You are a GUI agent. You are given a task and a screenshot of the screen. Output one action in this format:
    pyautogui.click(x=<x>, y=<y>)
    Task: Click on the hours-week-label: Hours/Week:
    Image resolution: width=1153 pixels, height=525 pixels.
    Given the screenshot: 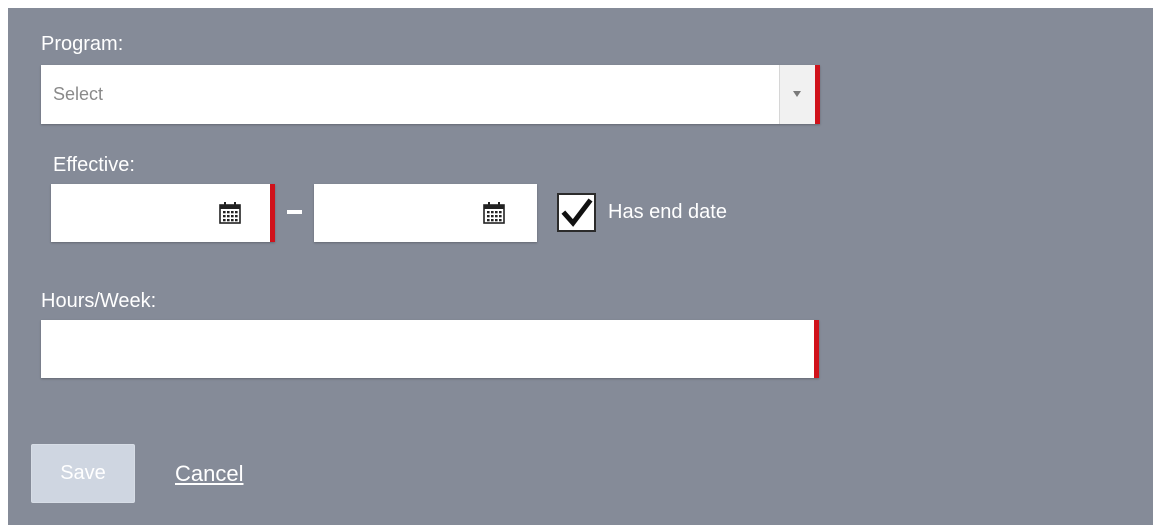 What is the action you would take?
    pyautogui.click(x=99, y=301)
    